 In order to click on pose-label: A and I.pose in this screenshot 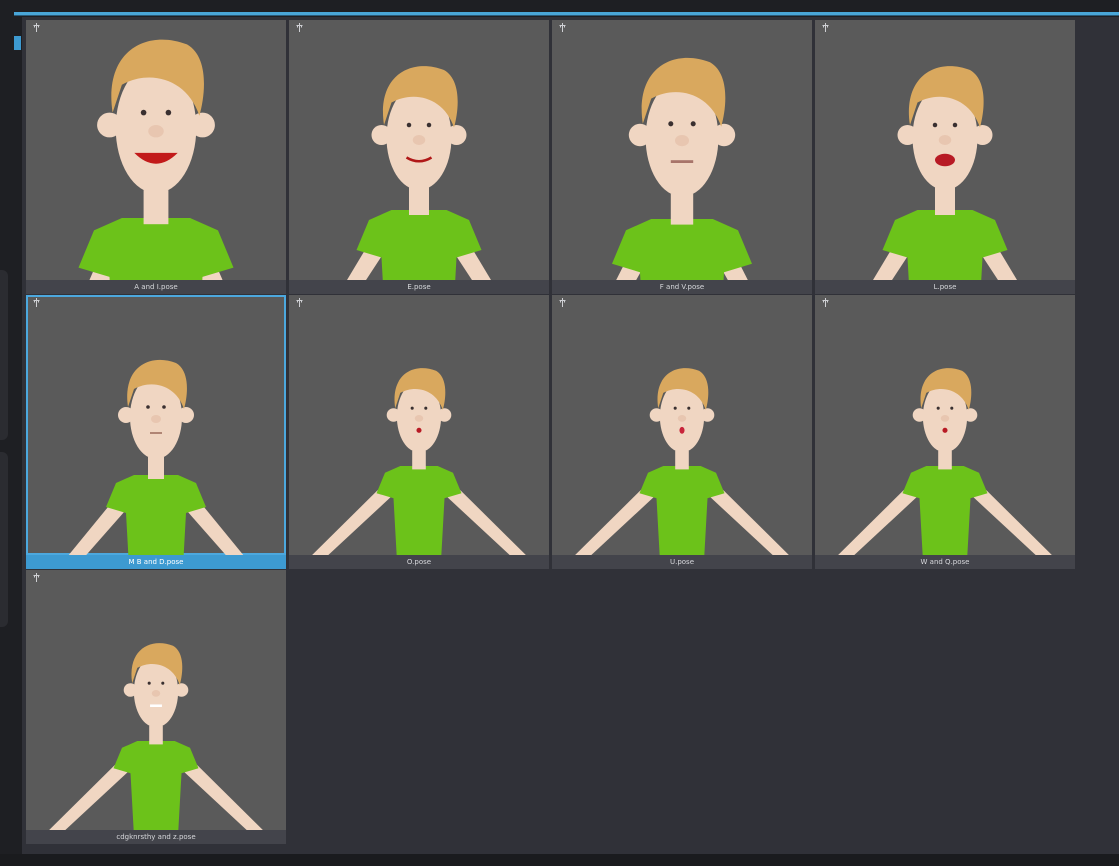, I will do `click(156, 287)`.